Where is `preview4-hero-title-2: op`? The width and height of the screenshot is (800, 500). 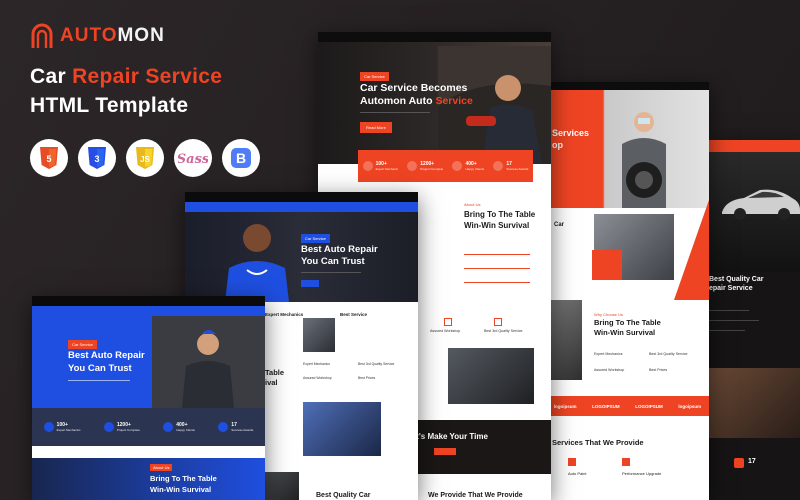
preview4-hero-title-2: op is located at coordinates (557, 145).